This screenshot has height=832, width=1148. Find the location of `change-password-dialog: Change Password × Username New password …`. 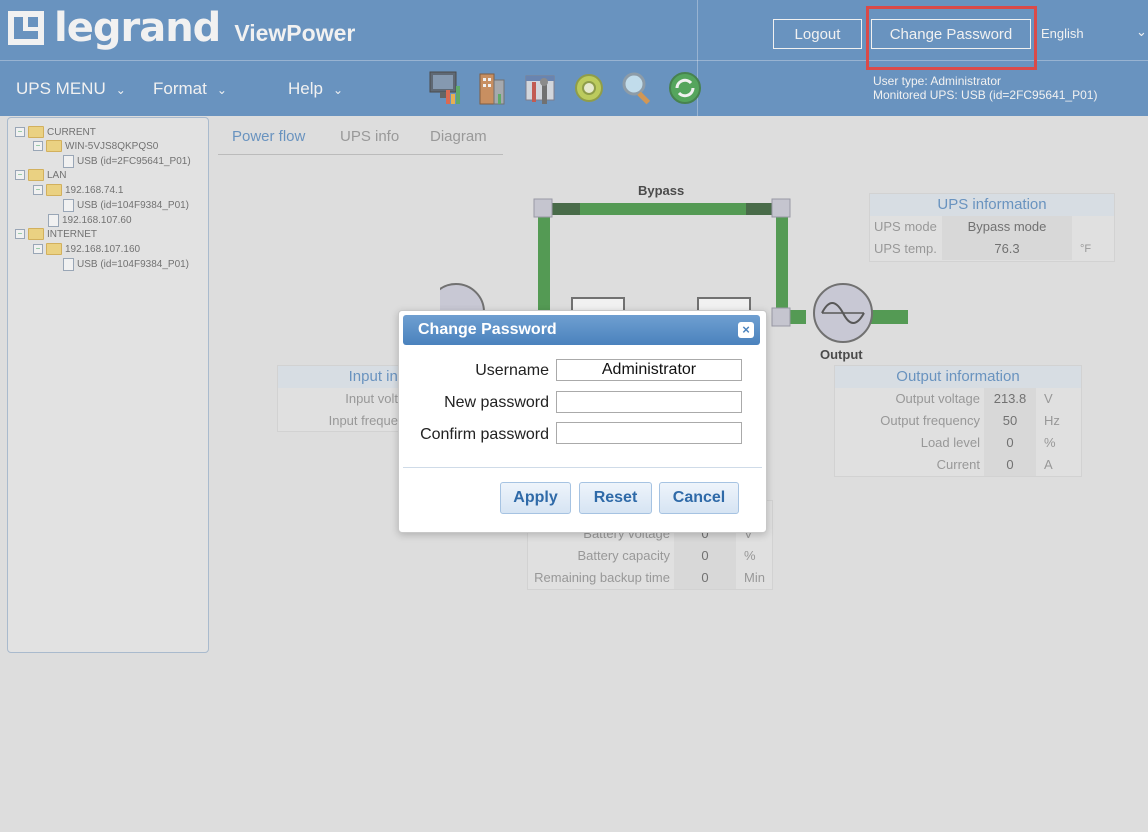

change-password-dialog: Change Password × Username New password … is located at coordinates (582, 421).